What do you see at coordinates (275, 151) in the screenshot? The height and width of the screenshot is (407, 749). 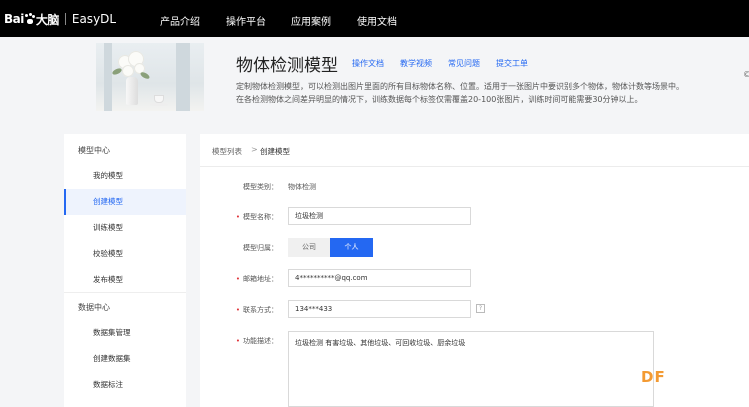 I see `breadcrumb-current: 创建模型` at bounding box center [275, 151].